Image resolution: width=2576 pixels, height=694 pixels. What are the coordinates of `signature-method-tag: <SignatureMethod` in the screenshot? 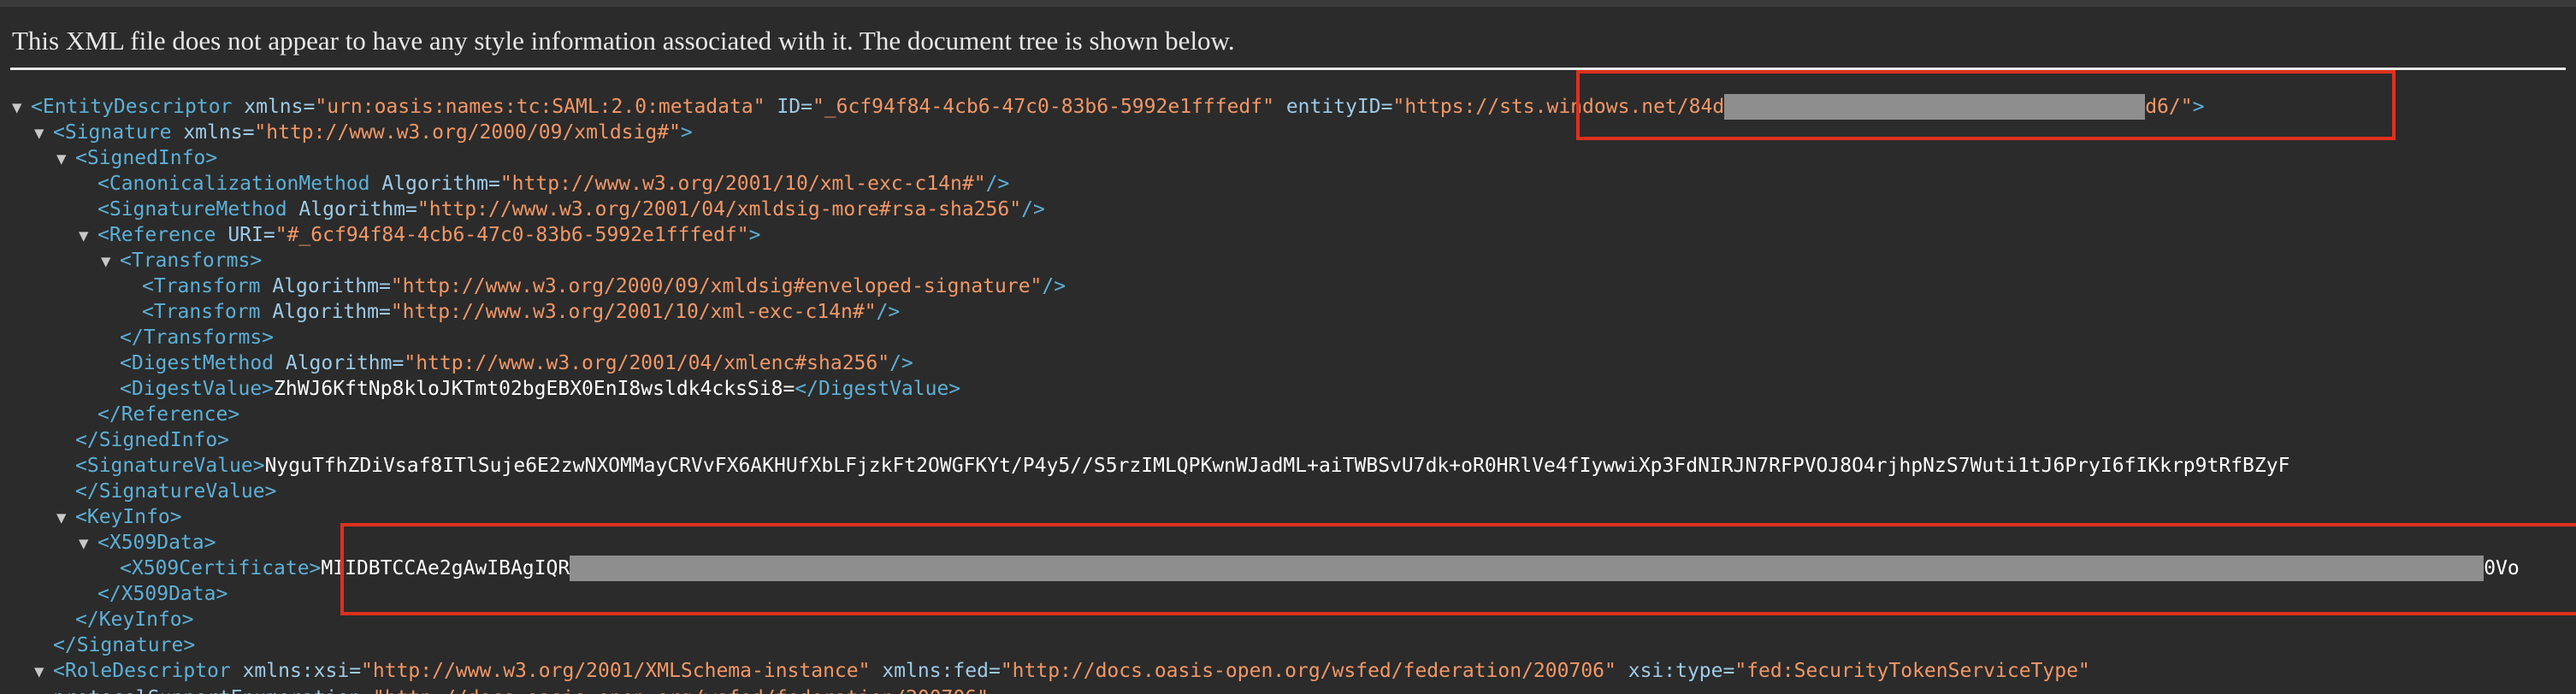 It's located at (192, 210).